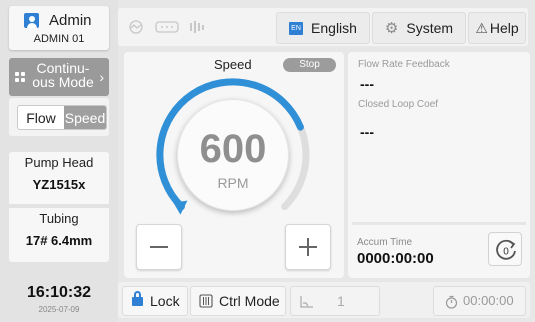 This screenshot has height=322, width=535. I want to click on flow-feedback-value: ---, so click(367, 84).